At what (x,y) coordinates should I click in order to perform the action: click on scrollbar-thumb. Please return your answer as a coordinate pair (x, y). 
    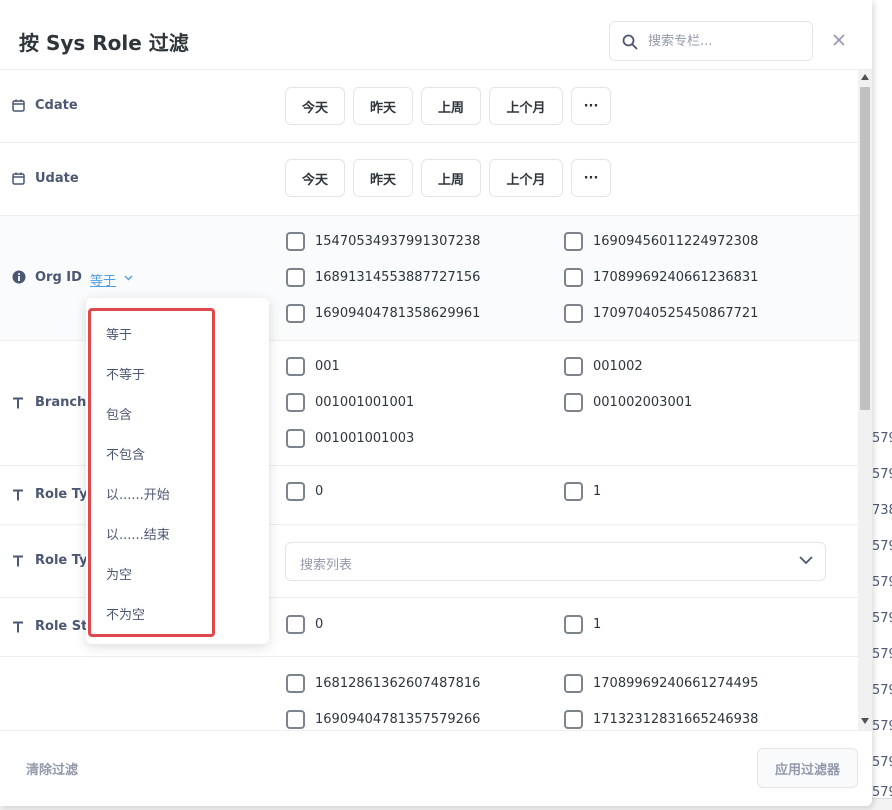
    Looking at the image, I should click on (865, 248).